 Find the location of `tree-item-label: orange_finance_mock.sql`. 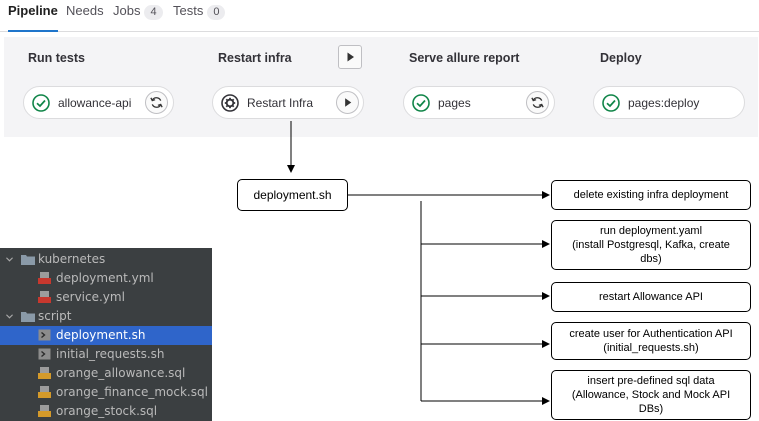

tree-item-label: orange_finance_mock.sql is located at coordinates (132, 392).